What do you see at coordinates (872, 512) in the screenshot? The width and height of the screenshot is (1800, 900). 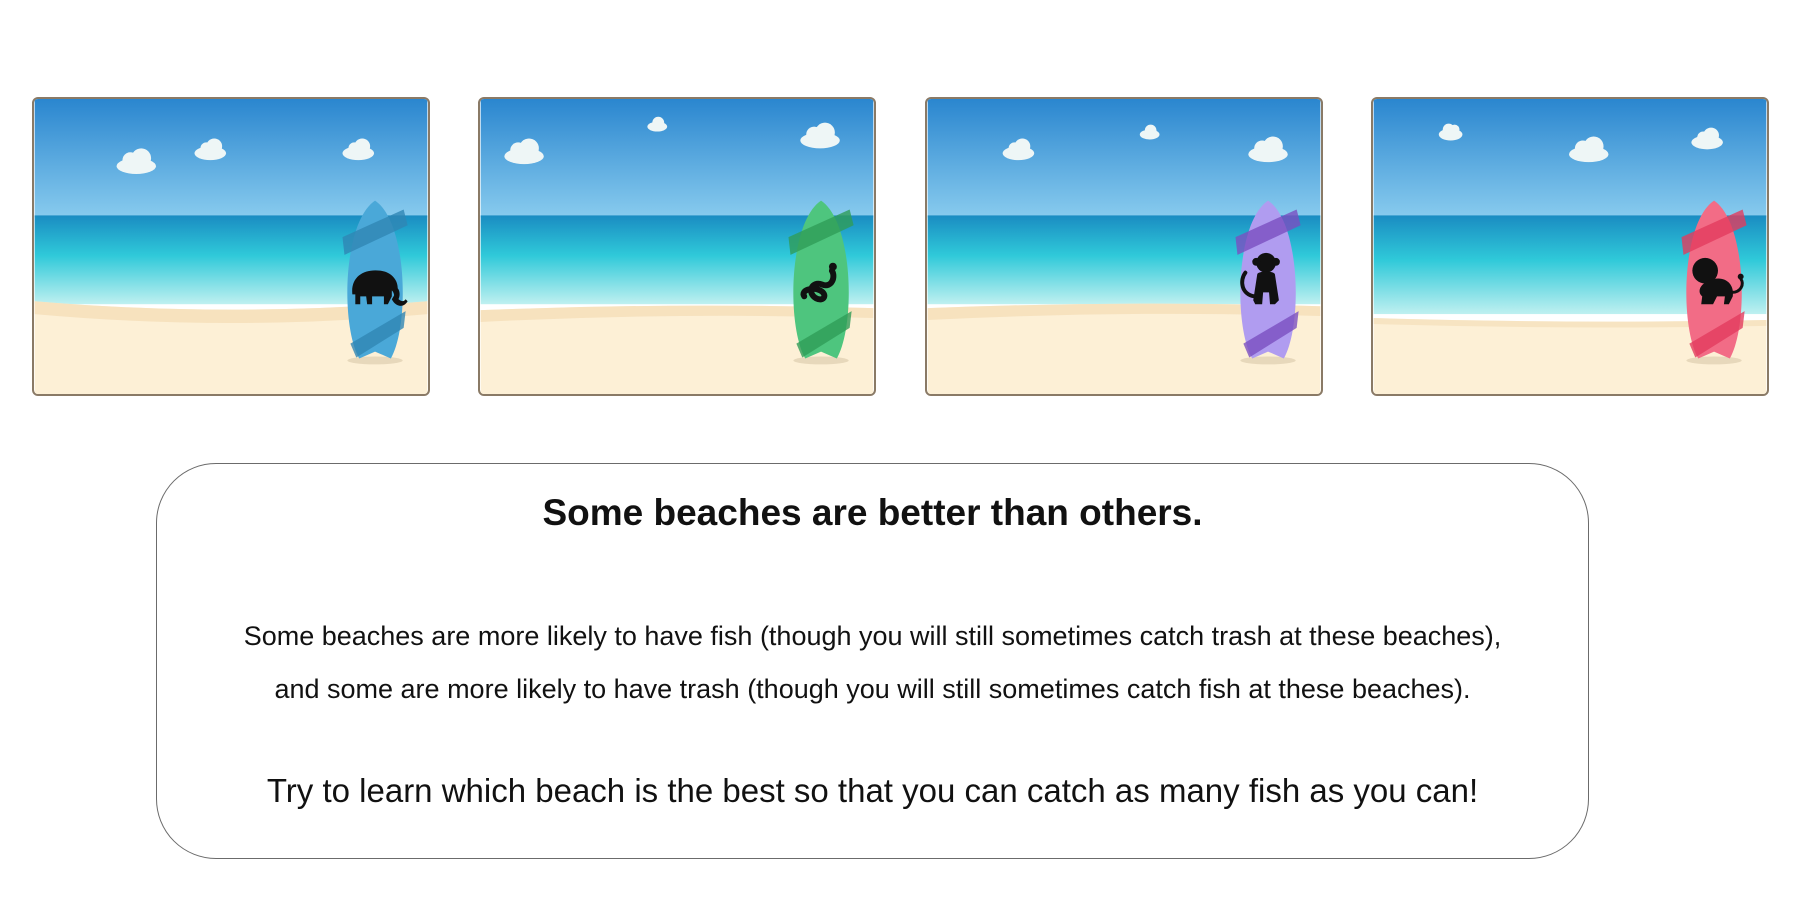 I see `instructions-title: Some beaches are better than others.` at bounding box center [872, 512].